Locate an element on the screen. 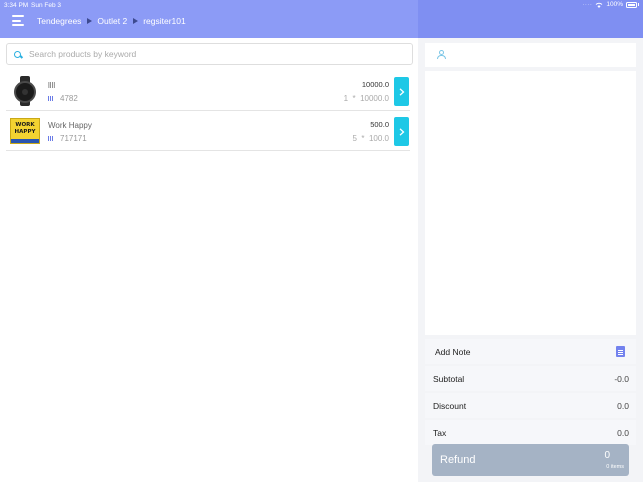  battery-icon is located at coordinates (631, 4).